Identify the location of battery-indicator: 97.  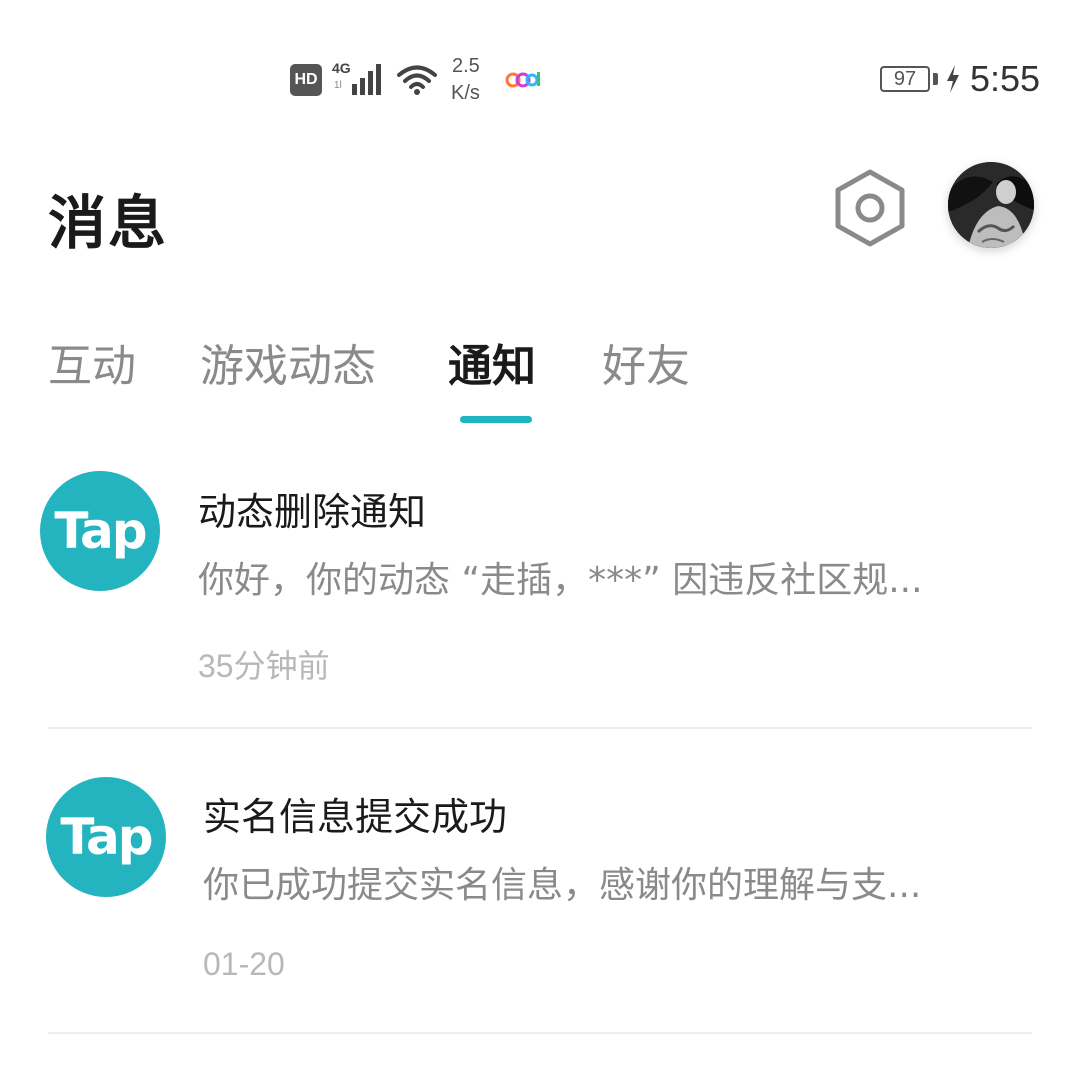
(905, 79).